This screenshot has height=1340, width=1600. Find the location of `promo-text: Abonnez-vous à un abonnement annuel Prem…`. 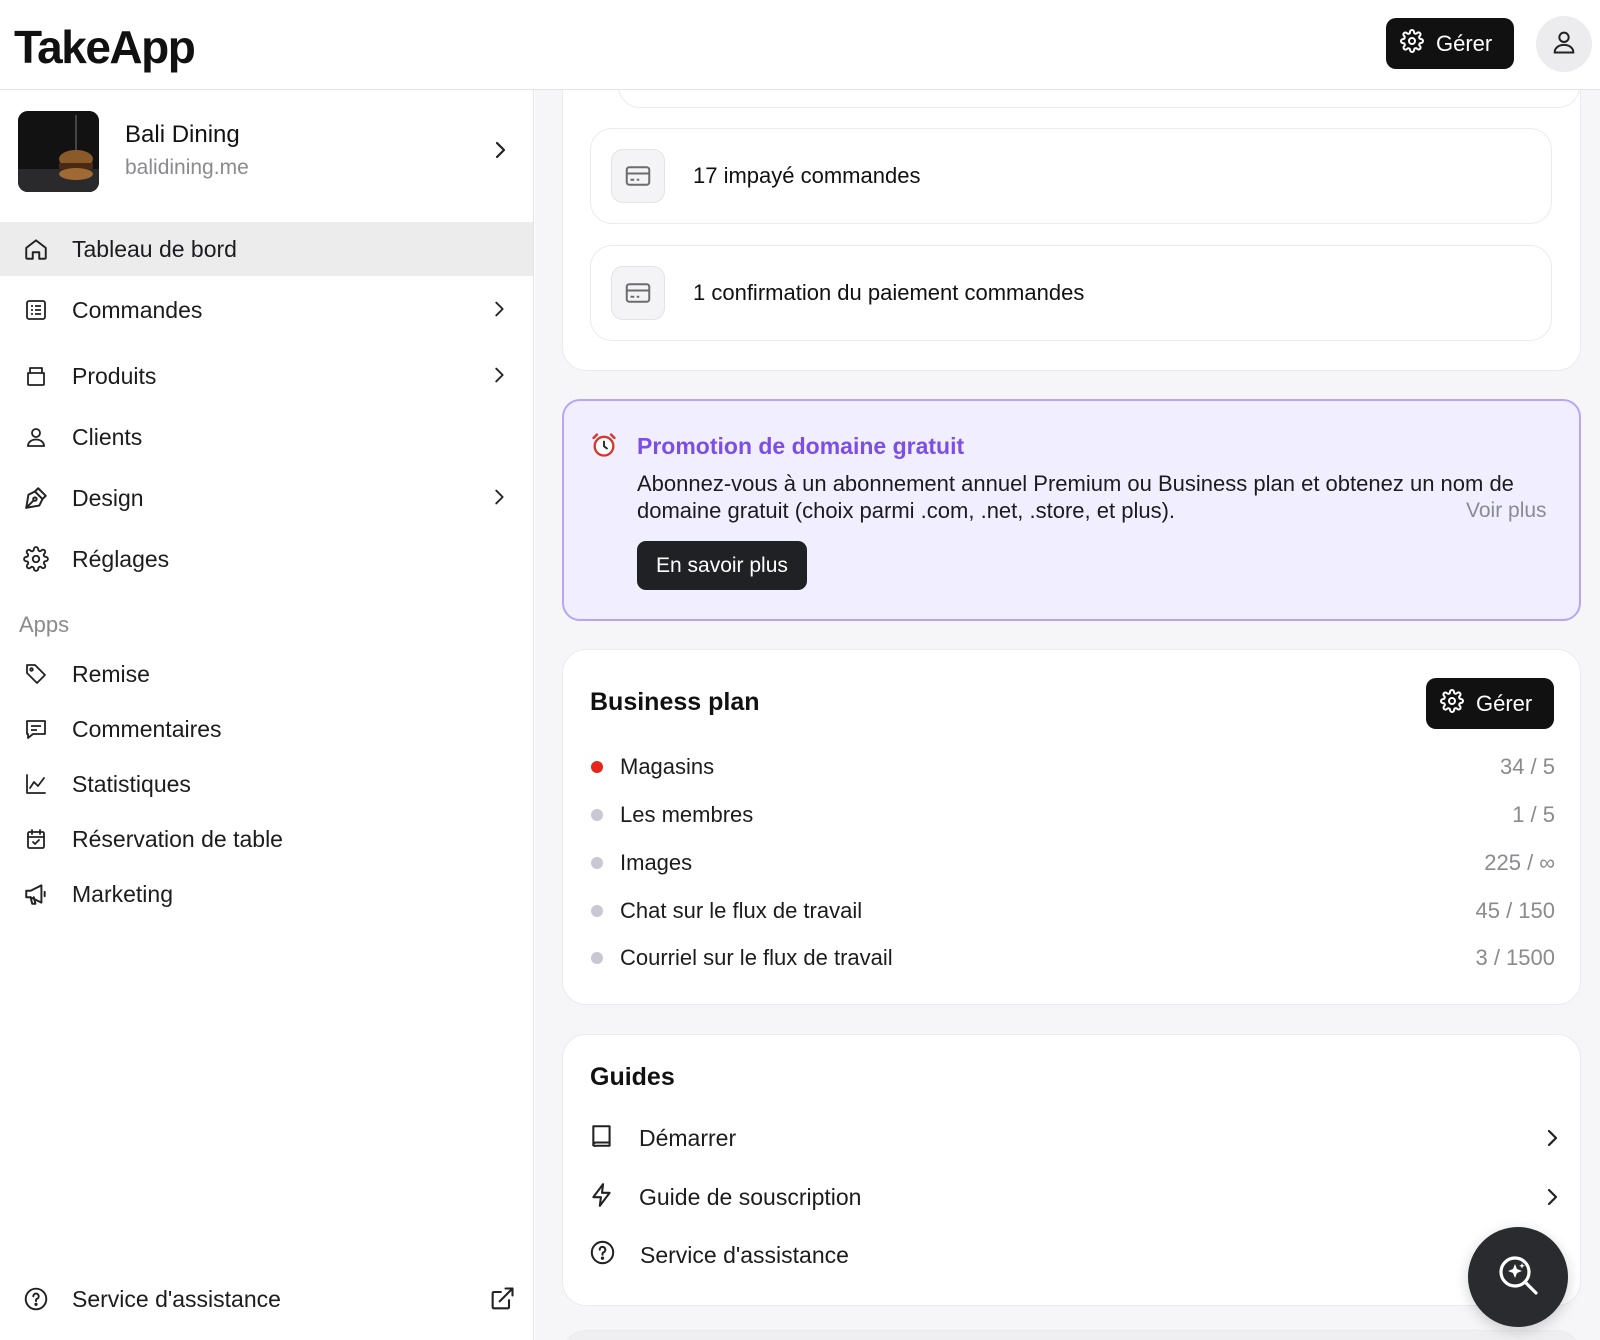

promo-text: Abonnez-vous à un abonnement annuel Prem… is located at coordinates (1075, 497).